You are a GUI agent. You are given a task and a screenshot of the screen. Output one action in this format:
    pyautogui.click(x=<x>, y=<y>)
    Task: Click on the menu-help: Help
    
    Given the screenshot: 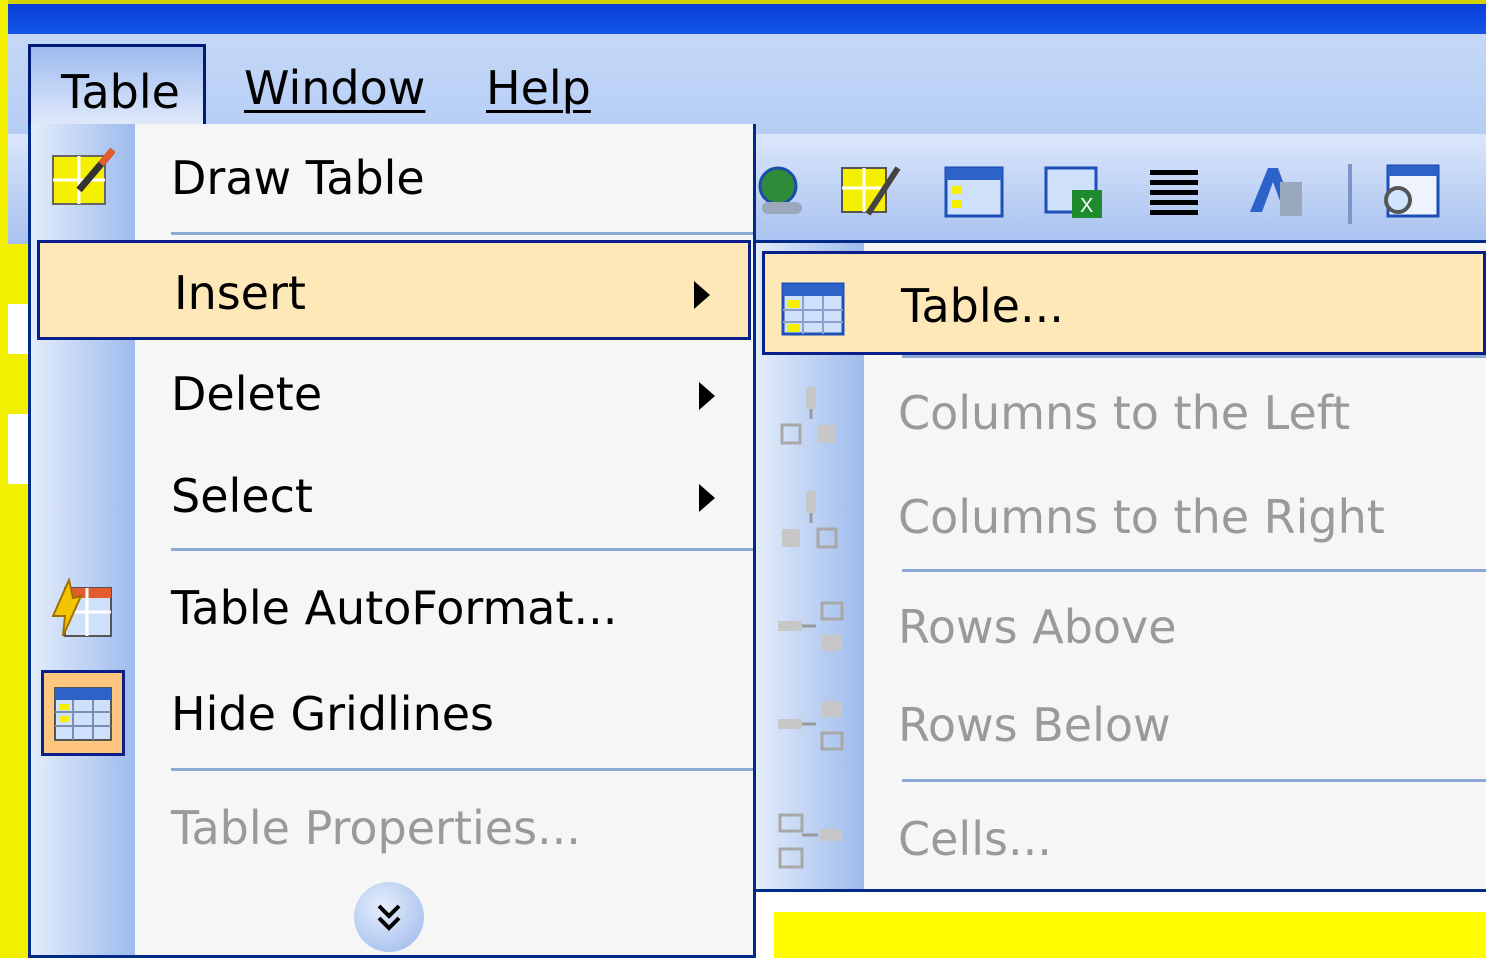 What is the action you would take?
    pyautogui.click(x=538, y=88)
    